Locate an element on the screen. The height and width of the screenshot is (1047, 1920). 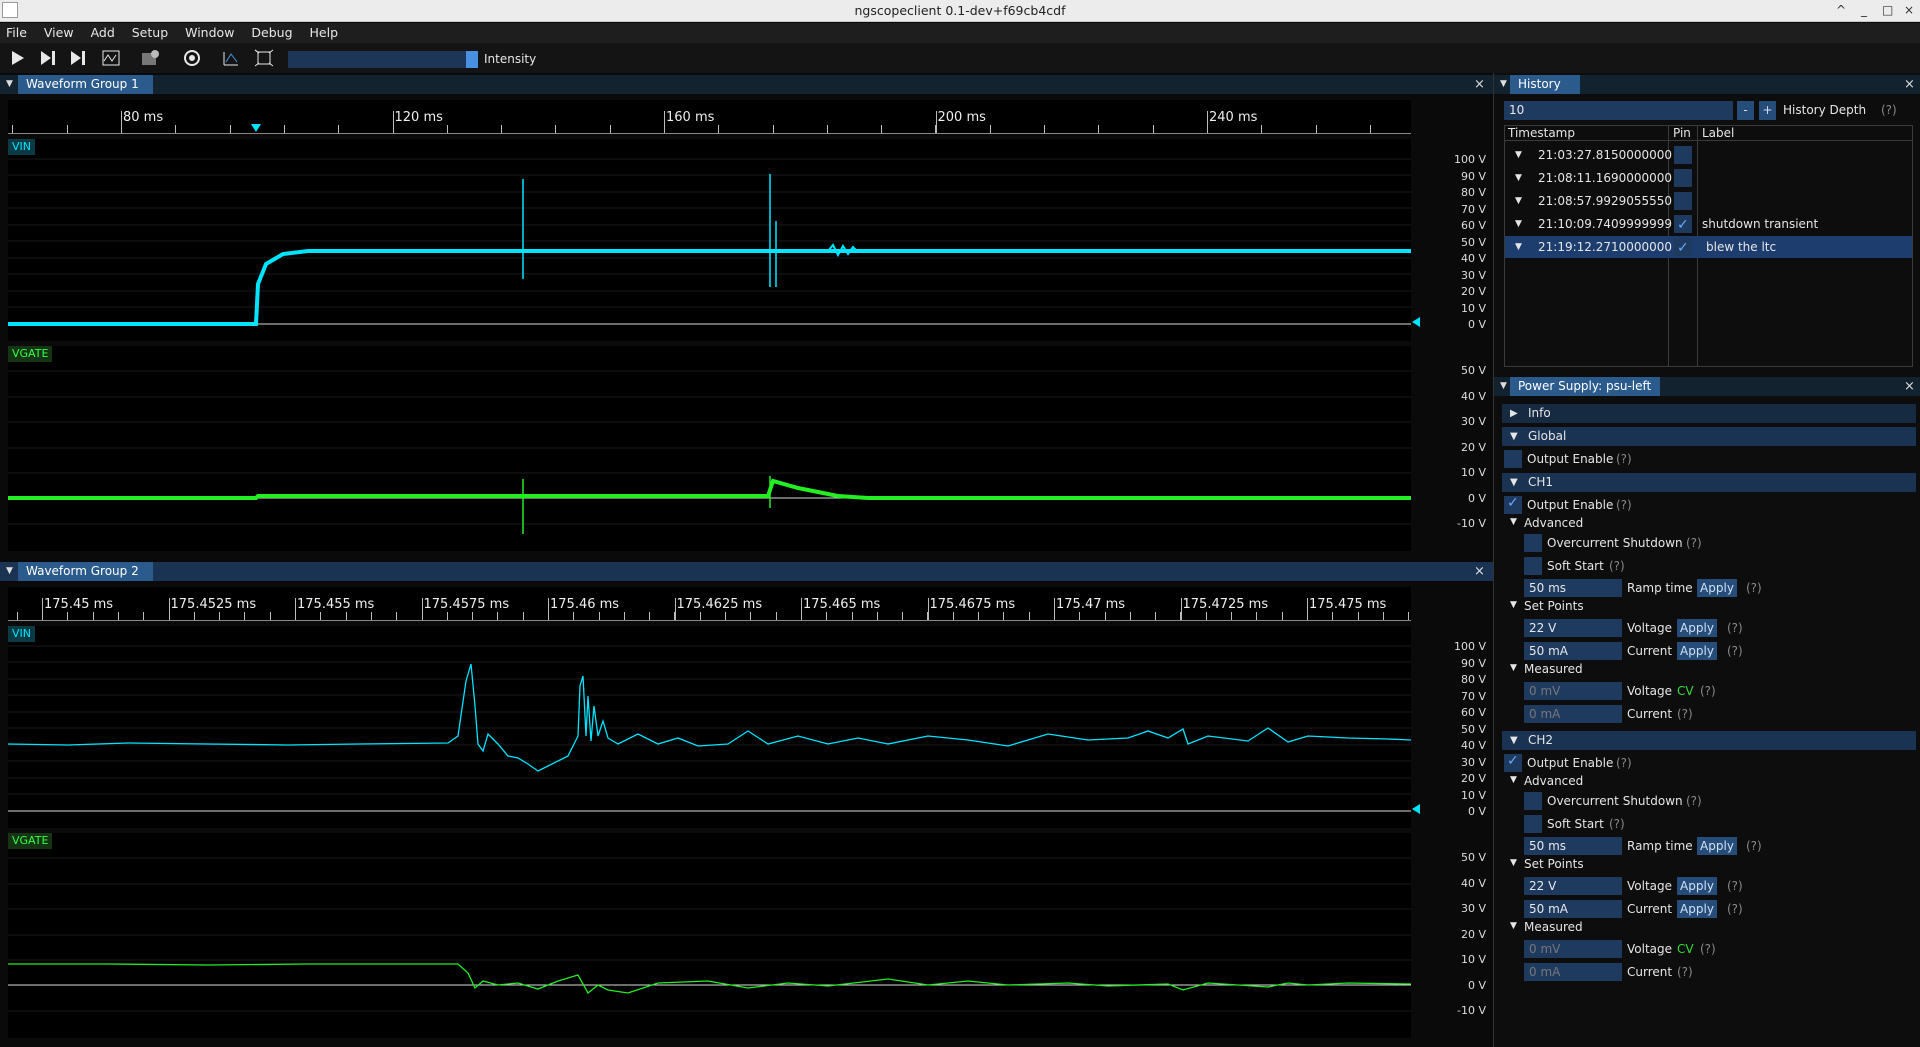
history-row: ▼ 21:10:09.7409999999 shutdown transient is located at coordinates (1708, 224).